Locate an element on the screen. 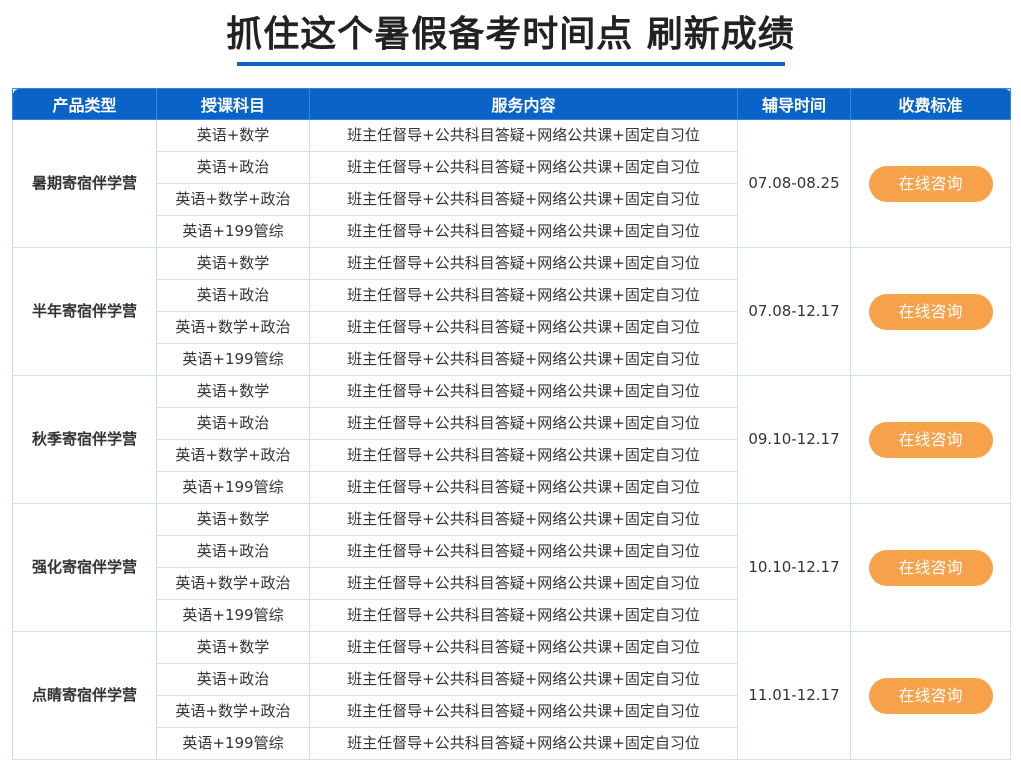 The width and height of the screenshot is (1021, 770). product-type-cell: 点睛寄宿伴学营 is located at coordinates (84, 695).